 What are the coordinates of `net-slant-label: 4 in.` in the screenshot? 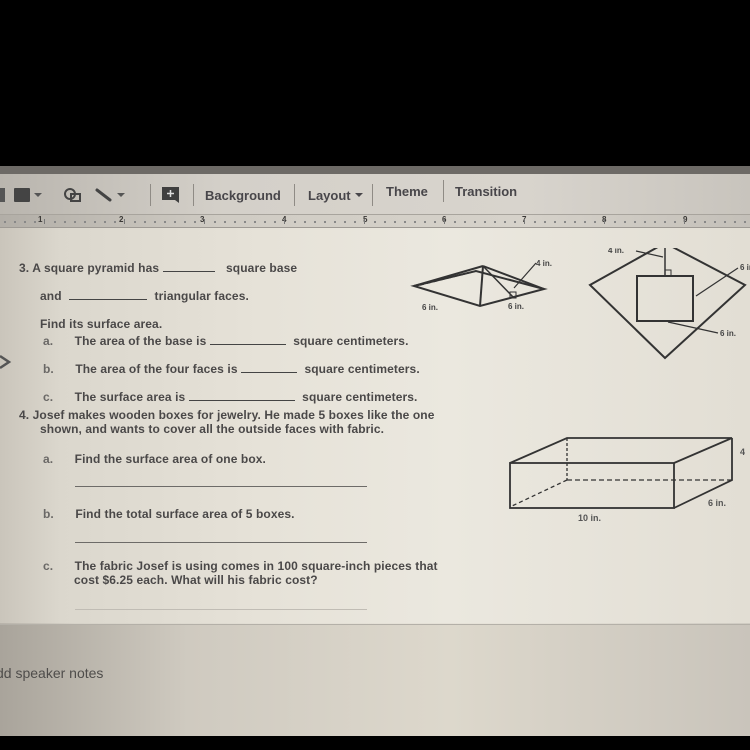 It's located at (616, 251).